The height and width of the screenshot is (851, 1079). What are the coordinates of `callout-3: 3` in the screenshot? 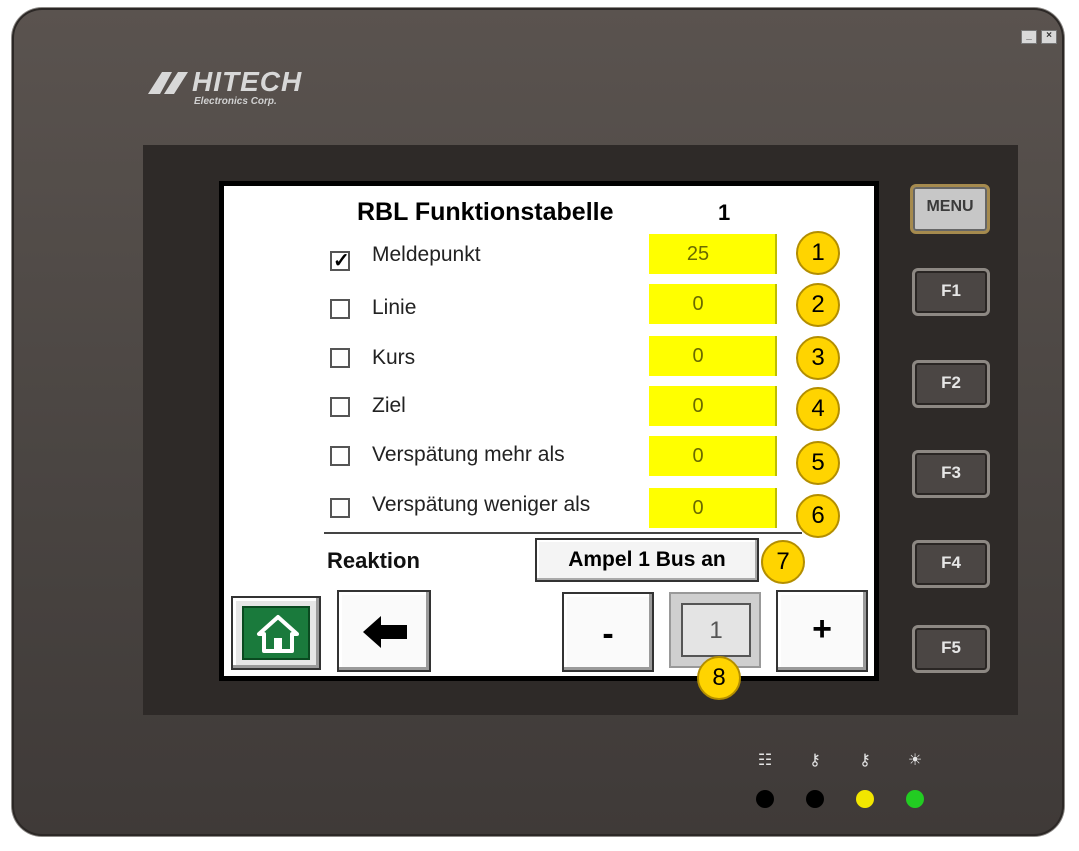 It's located at (818, 358).